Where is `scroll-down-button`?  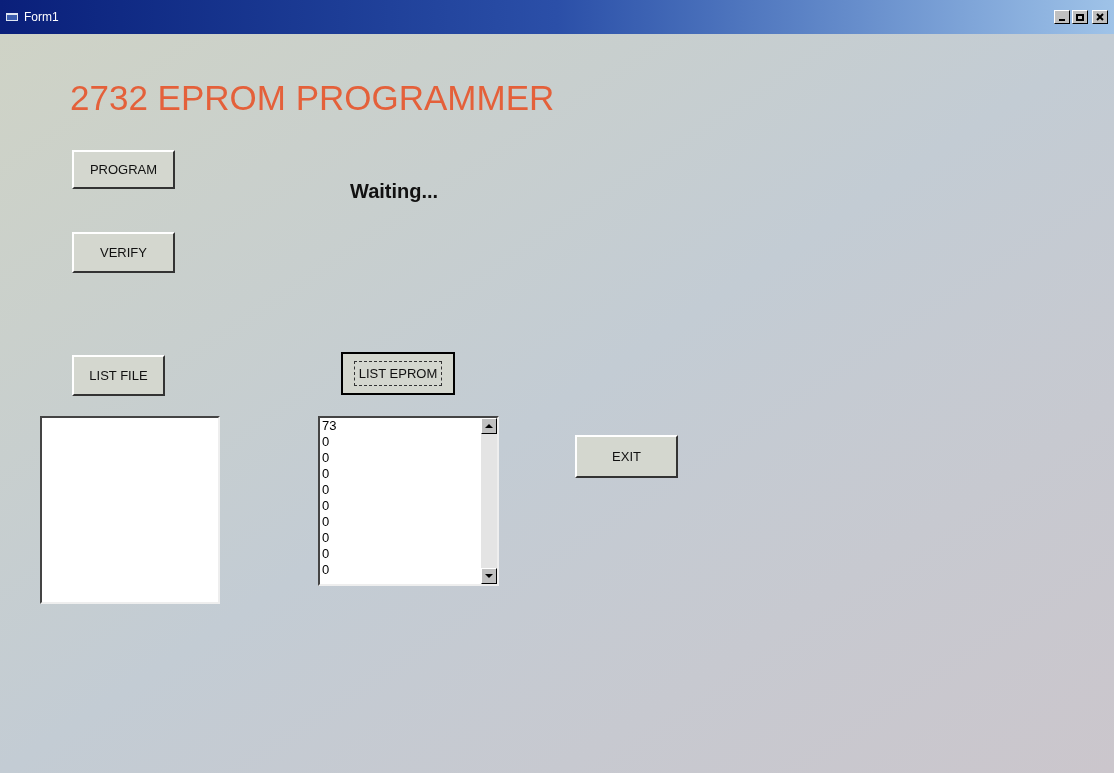 scroll-down-button is located at coordinates (489, 576).